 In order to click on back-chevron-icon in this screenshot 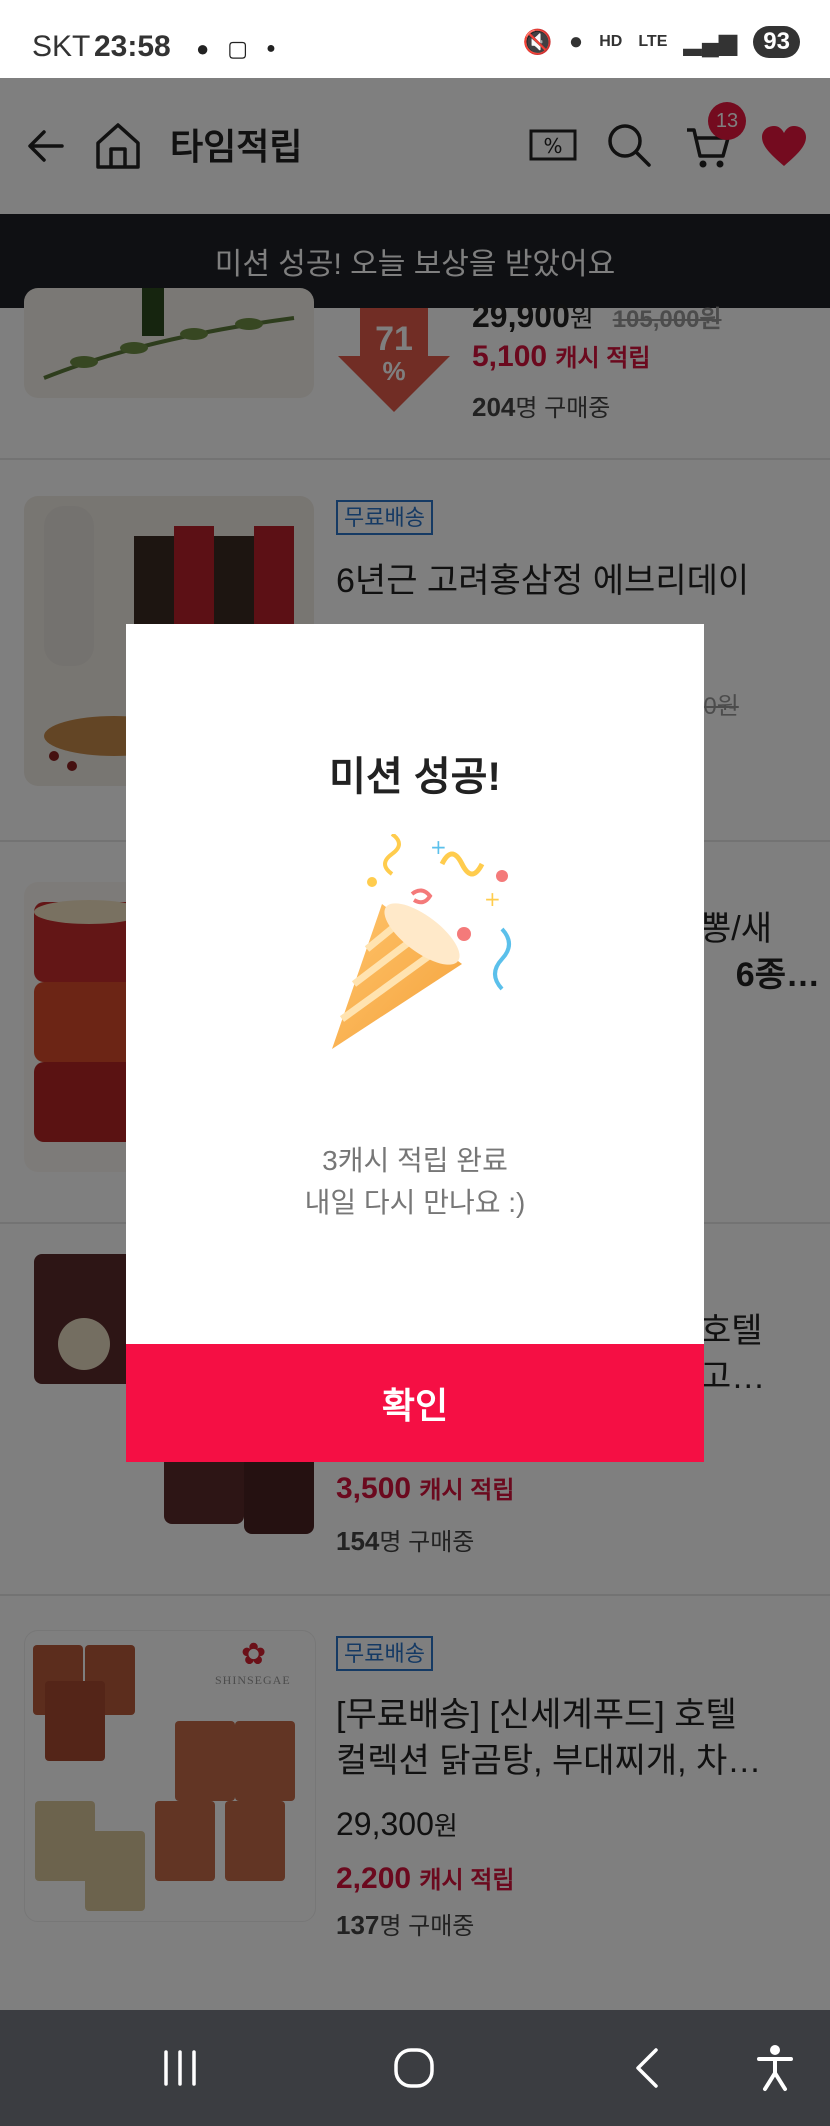, I will do `click(647, 2068)`.